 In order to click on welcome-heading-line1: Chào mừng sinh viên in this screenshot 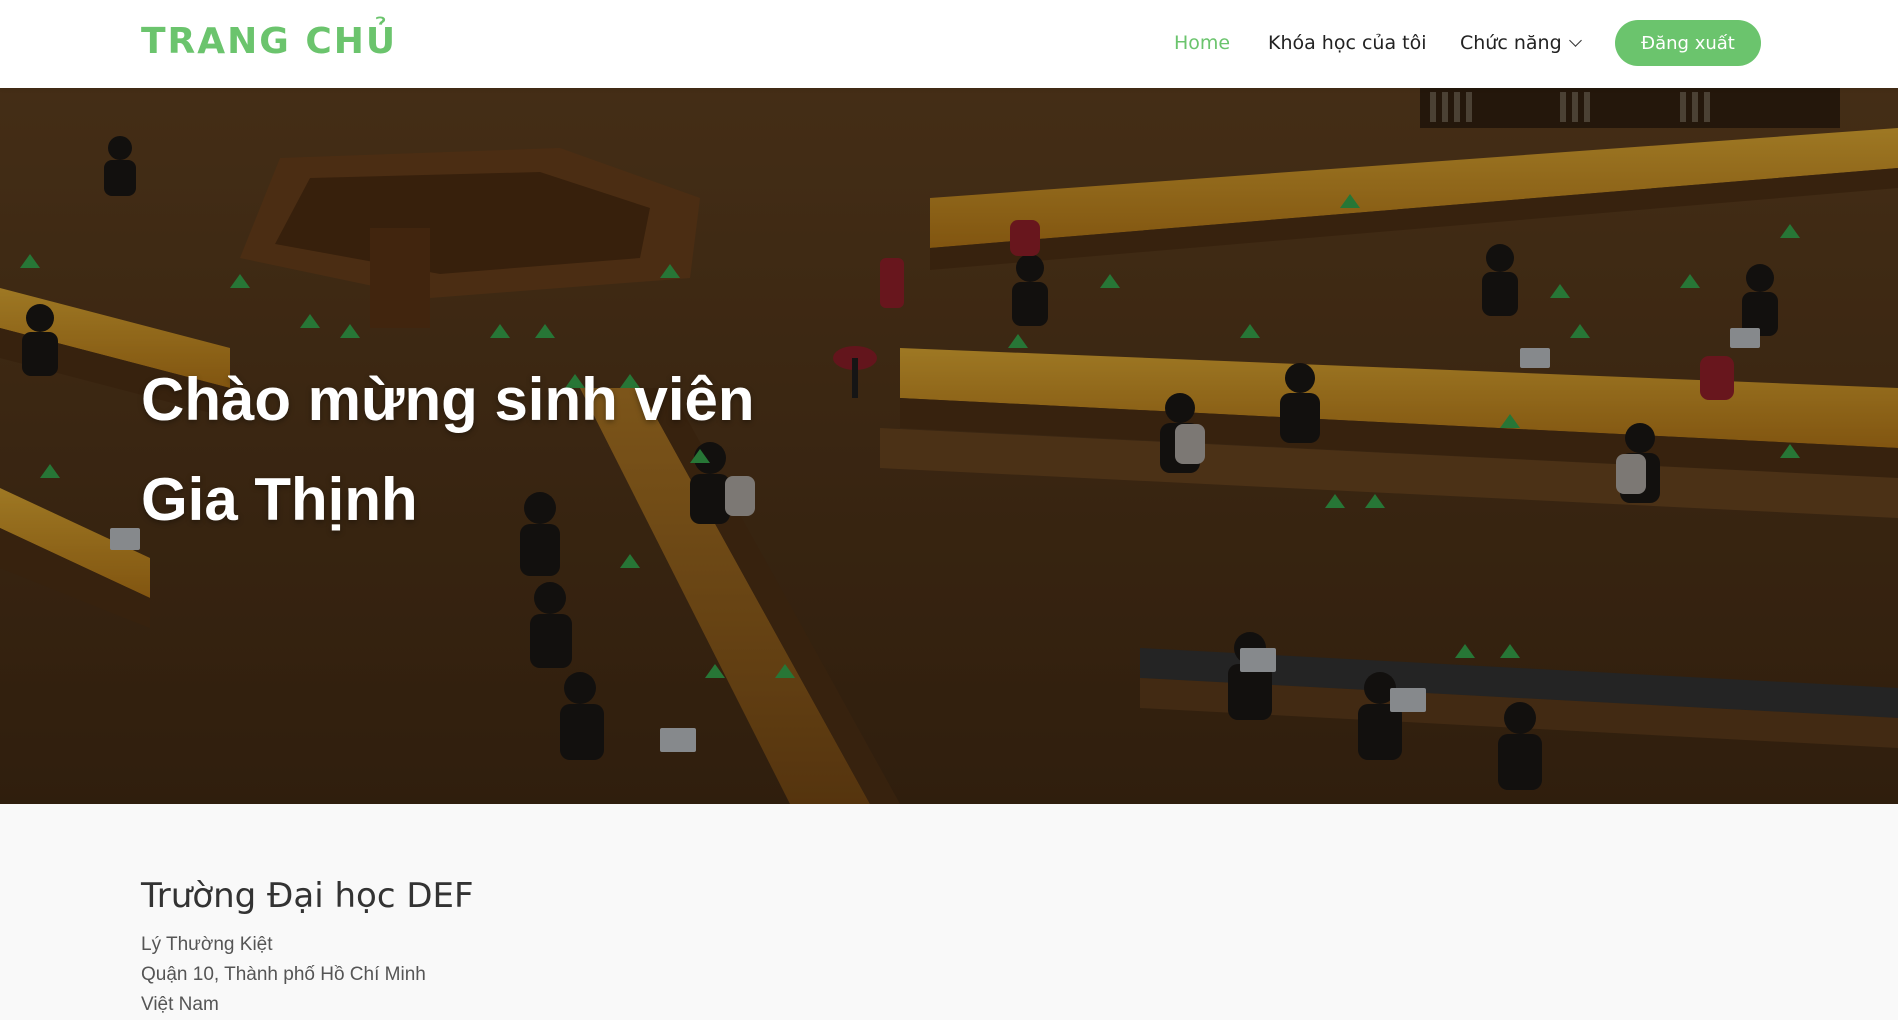, I will do `click(448, 399)`.